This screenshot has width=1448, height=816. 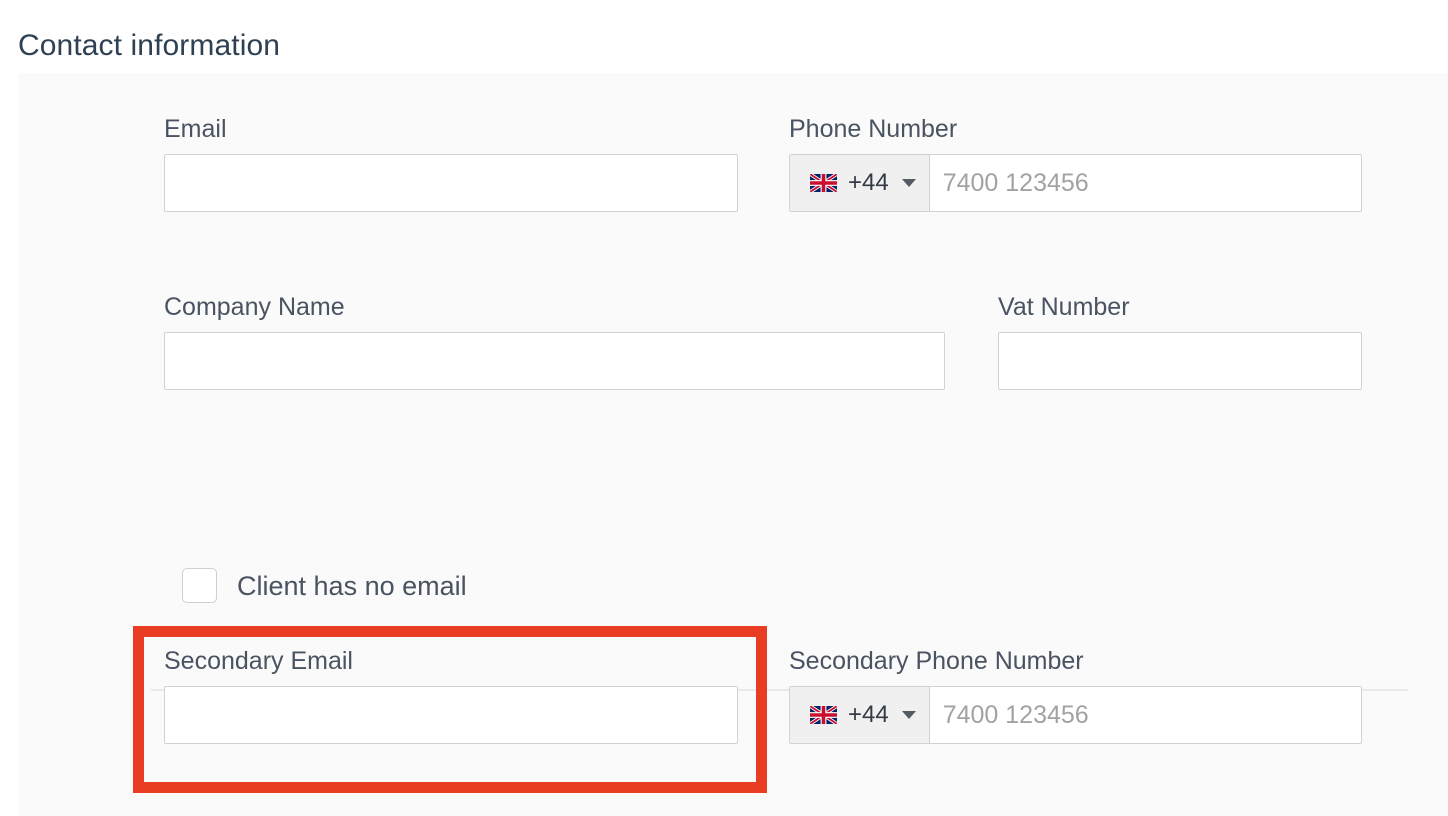 What do you see at coordinates (195, 129) in the screenshot?
I see `email-label: Email` at bounding box center [195, 129].